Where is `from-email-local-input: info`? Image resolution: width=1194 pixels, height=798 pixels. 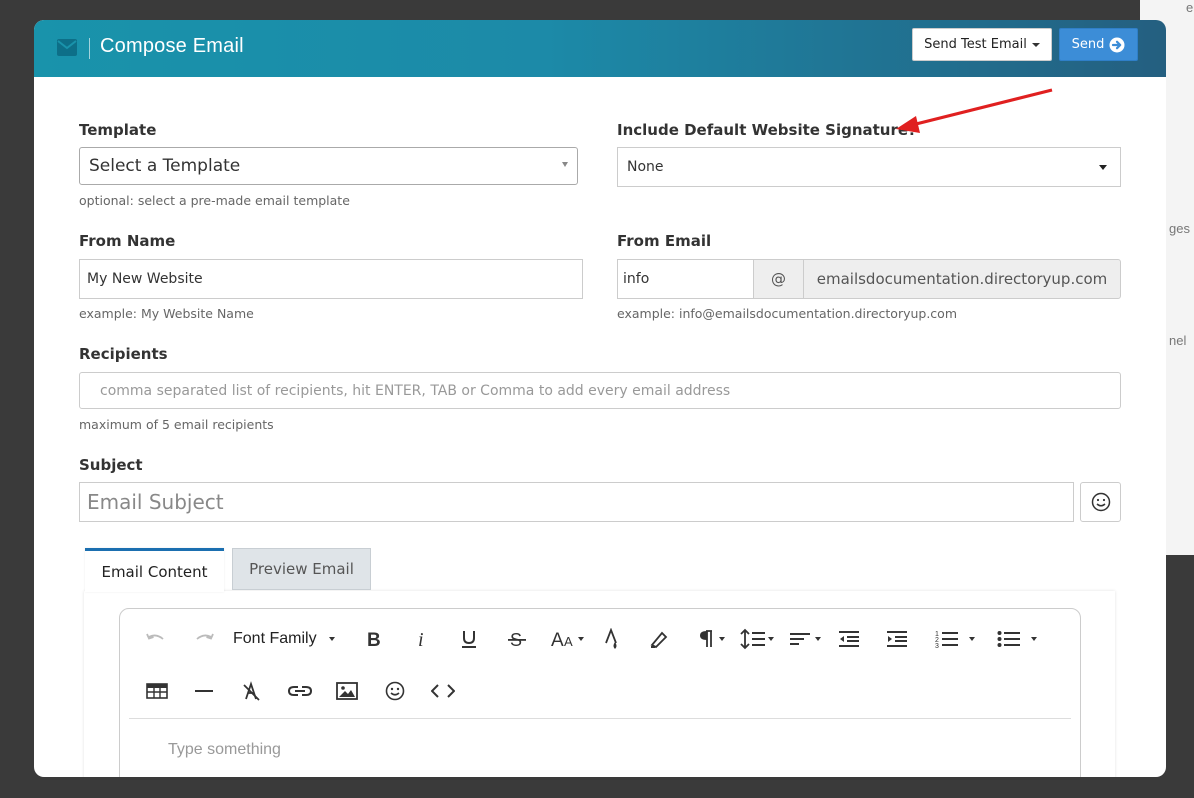 from-email-local-input: info is located at coordinates (685, 279).